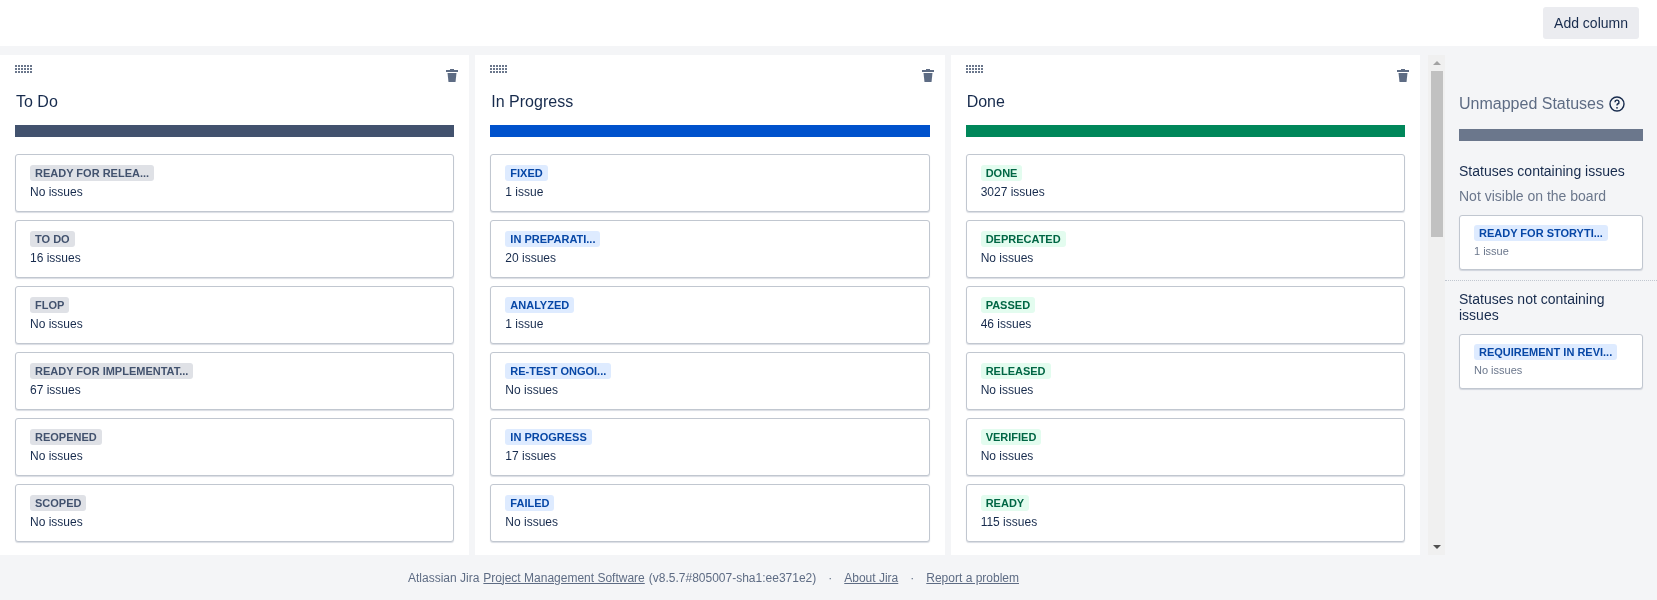 This screenshot has height=600, width=1657. What do you see at coordinates (871, 577) in the screenshot?
I see `about-link: About Jira` at bounding box center [871, 577].